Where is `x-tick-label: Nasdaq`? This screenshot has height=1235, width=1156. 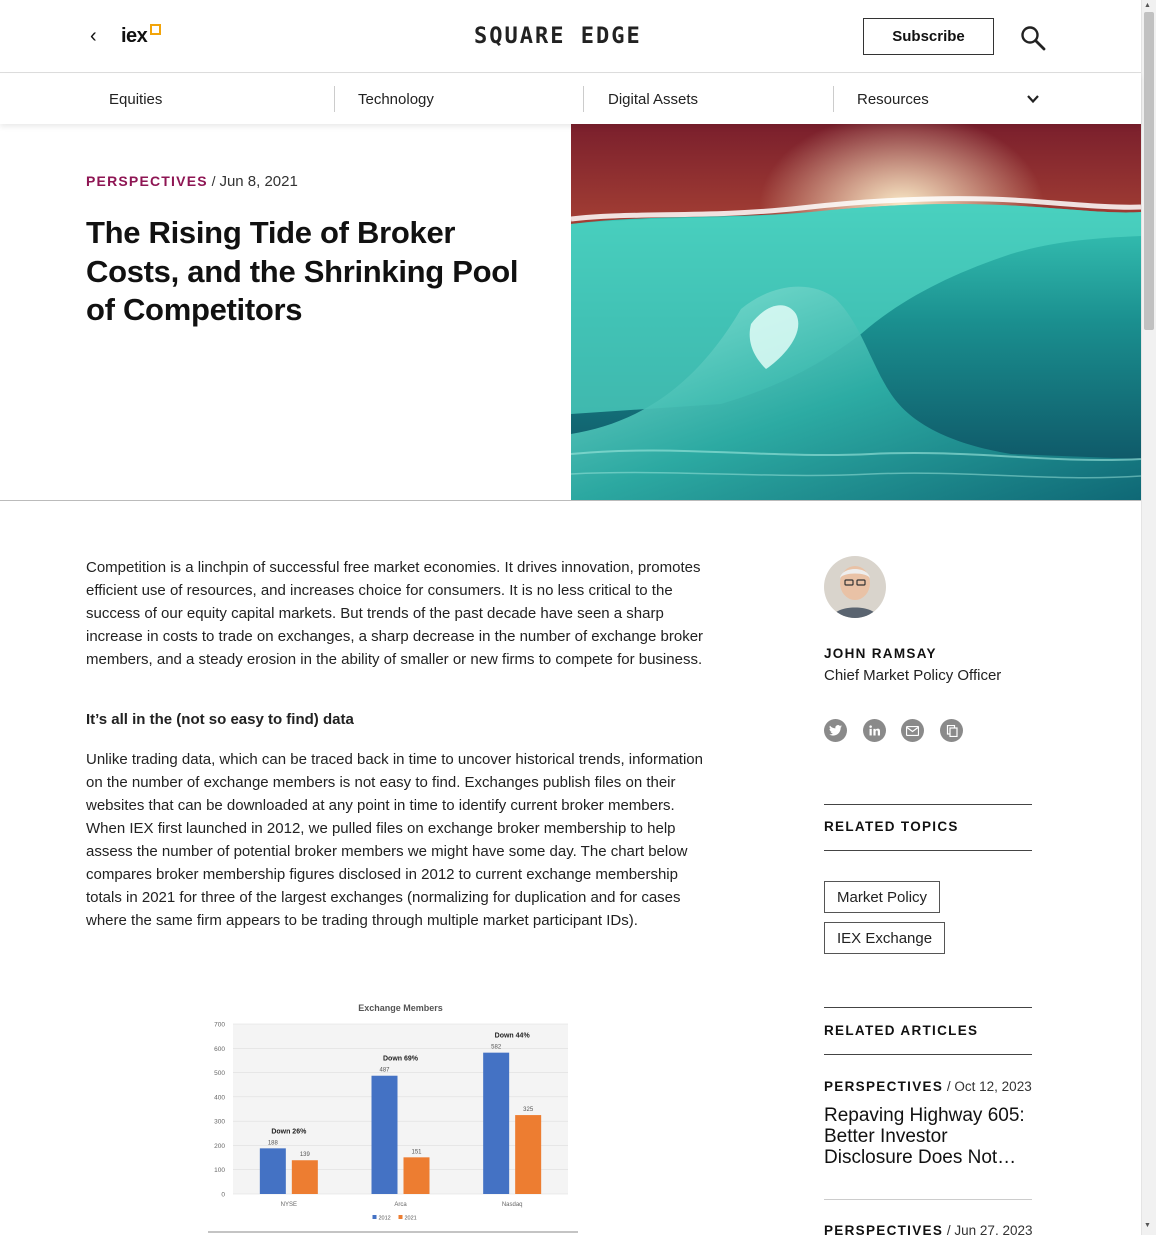 x-tick-label: Nasdaq is located at coordinates (512, 1205).